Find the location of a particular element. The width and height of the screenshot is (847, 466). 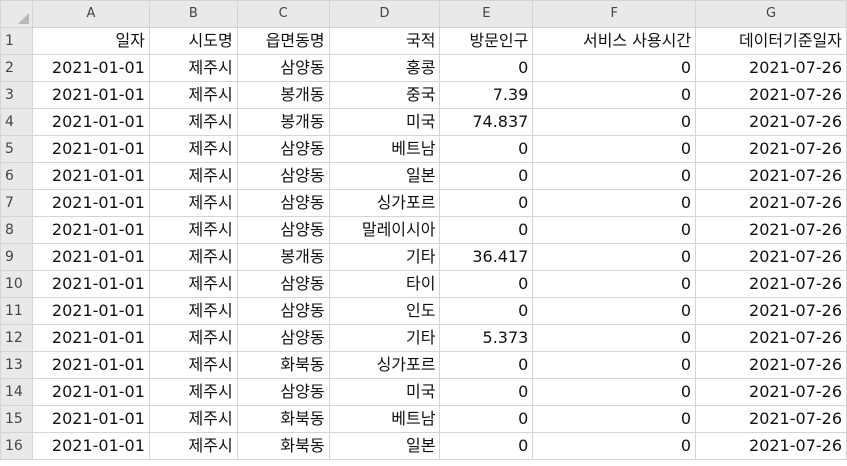

column-header-a: A is located at coordinates (90, 14).